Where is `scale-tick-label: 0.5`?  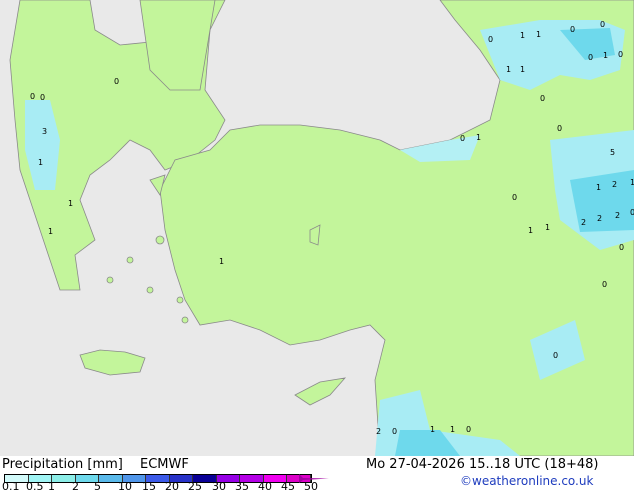
scale-tick-label: 0.5 is located at coordinates (35, 486).